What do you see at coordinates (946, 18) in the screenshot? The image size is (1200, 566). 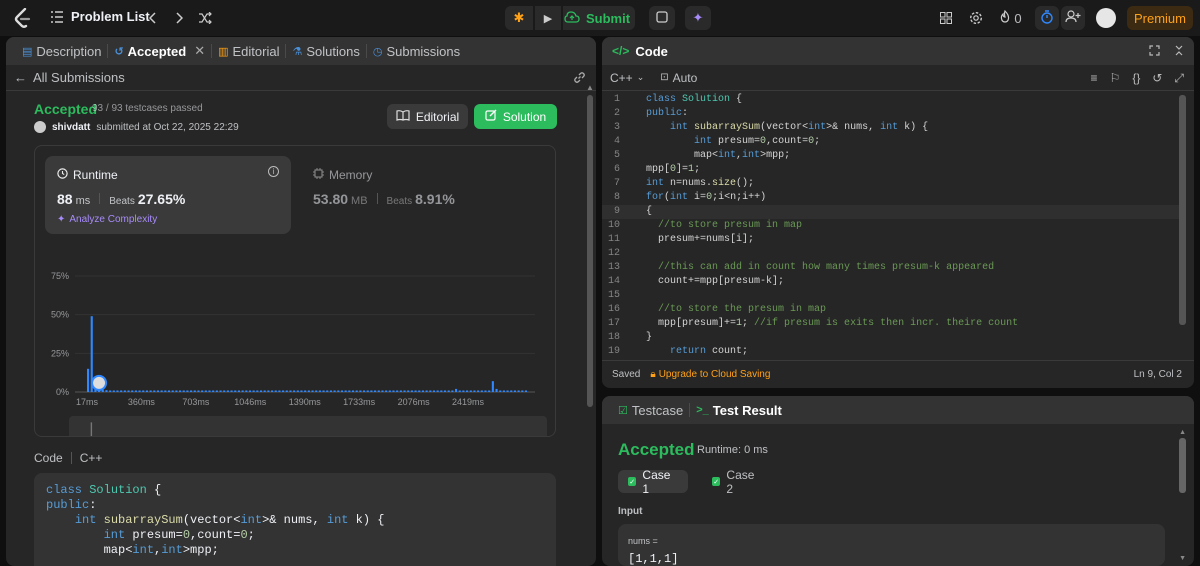 I see `layout-grid-icon` at bounding box center [946, 18].